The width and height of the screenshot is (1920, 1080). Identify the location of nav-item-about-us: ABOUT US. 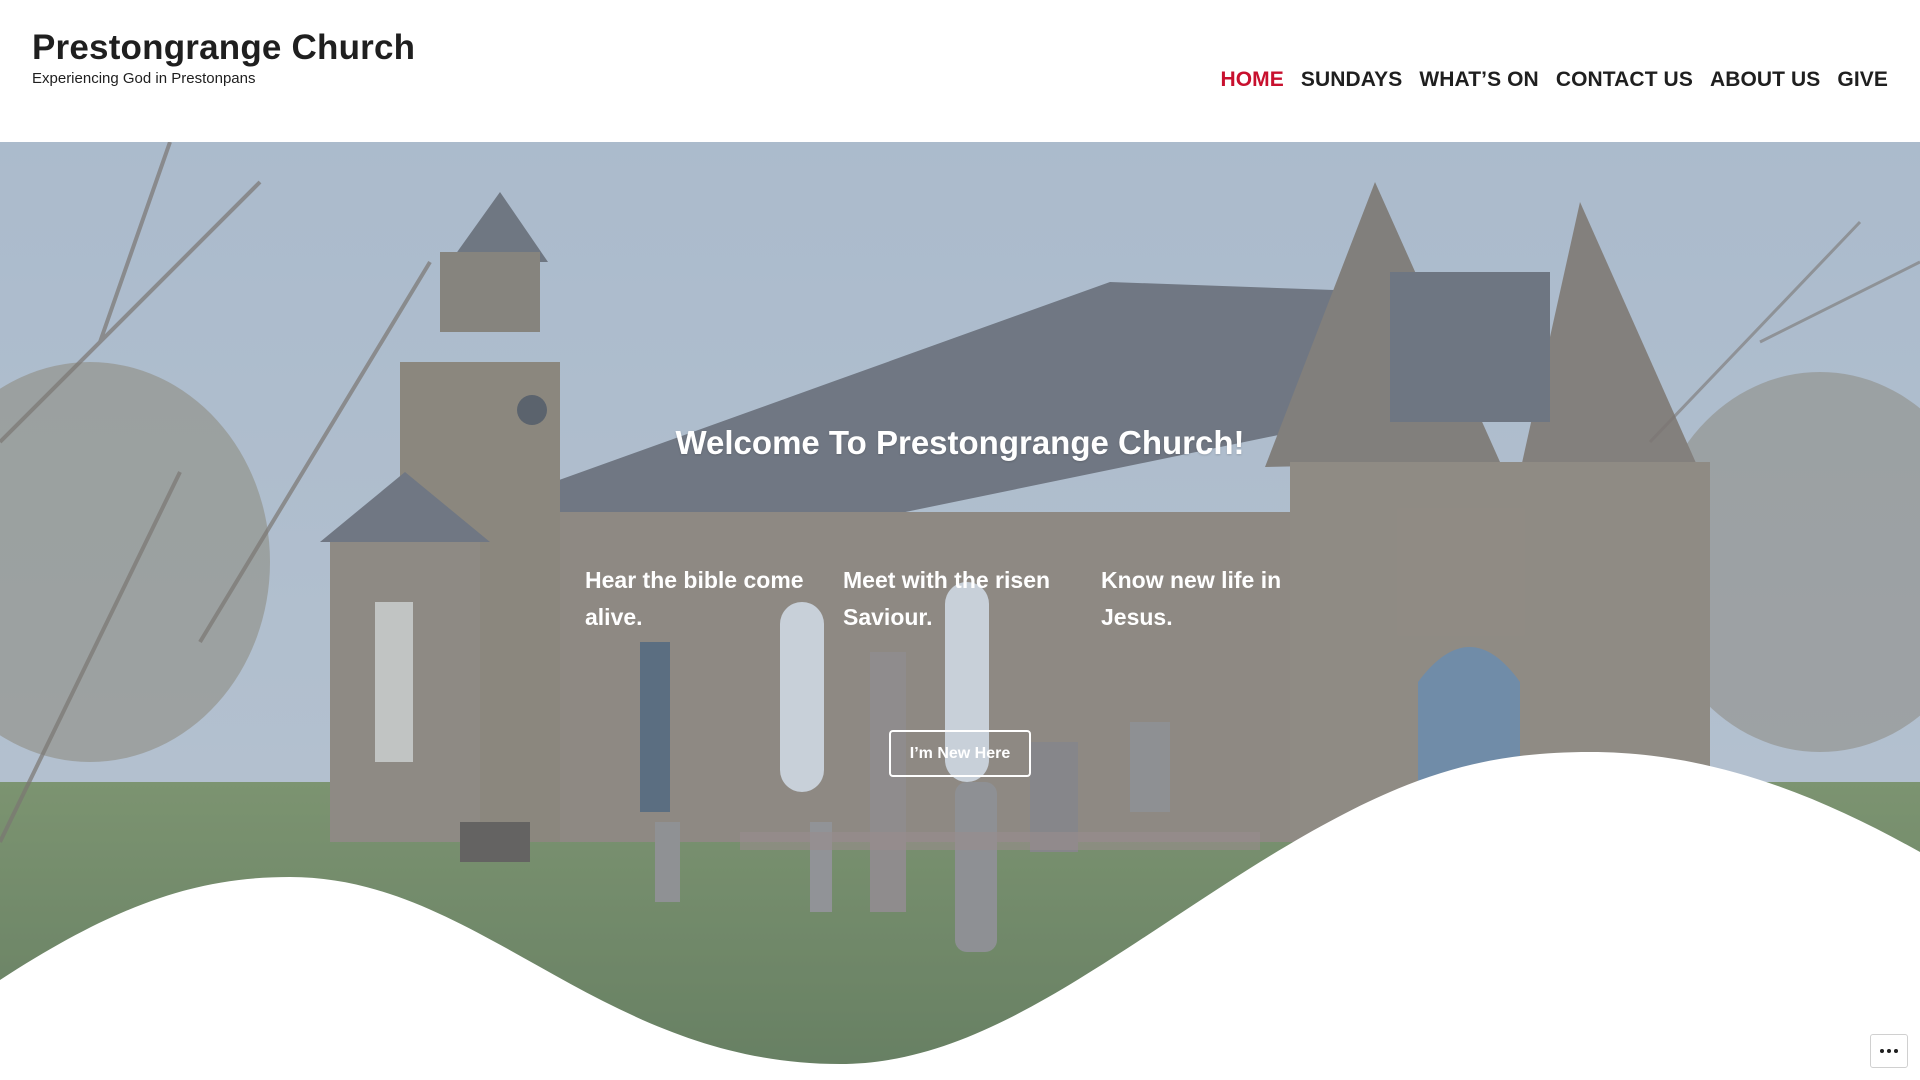
(1765, 80).